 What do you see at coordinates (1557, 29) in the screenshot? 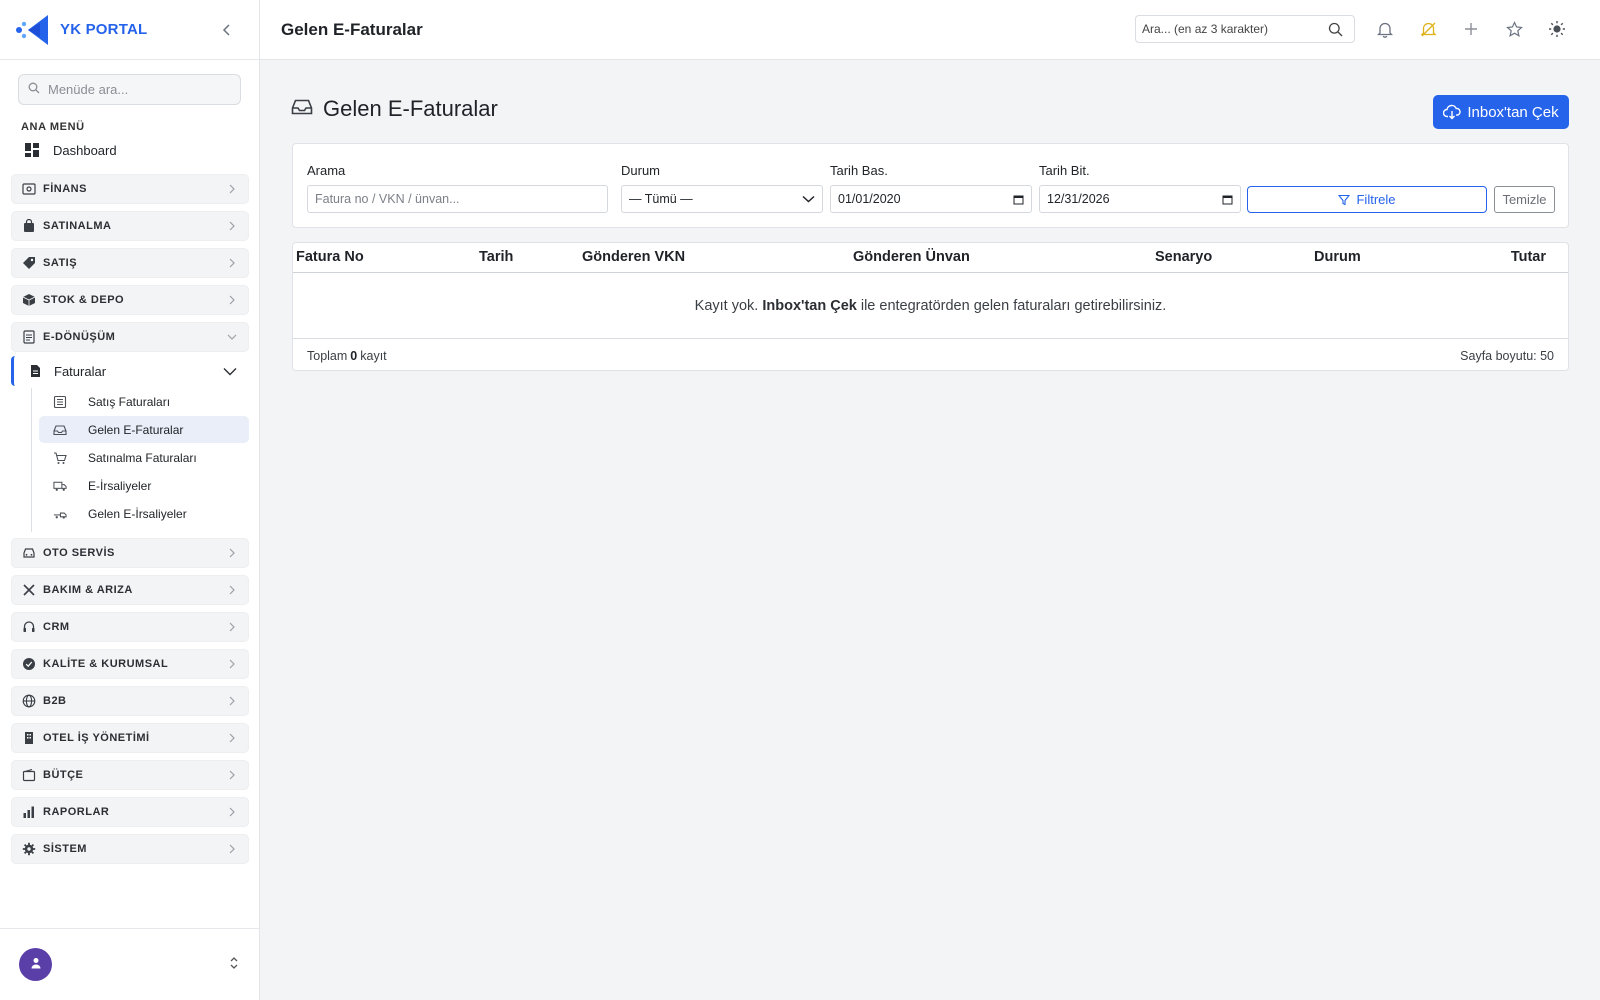
I see `sun-icon` at bounding box center [1557, 29].